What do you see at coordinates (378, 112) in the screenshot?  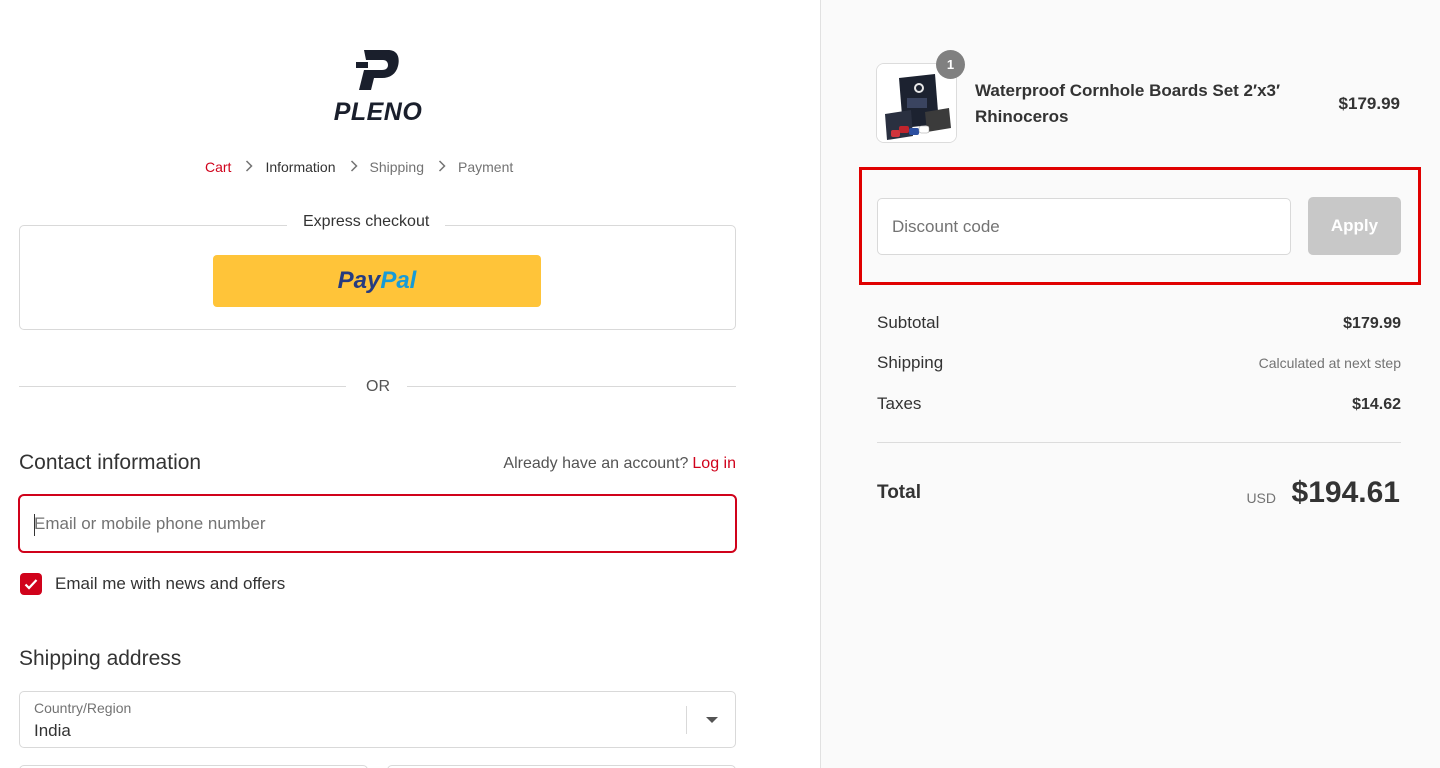 I see `brand-name: PLENO` at bounding box center [378, 112].